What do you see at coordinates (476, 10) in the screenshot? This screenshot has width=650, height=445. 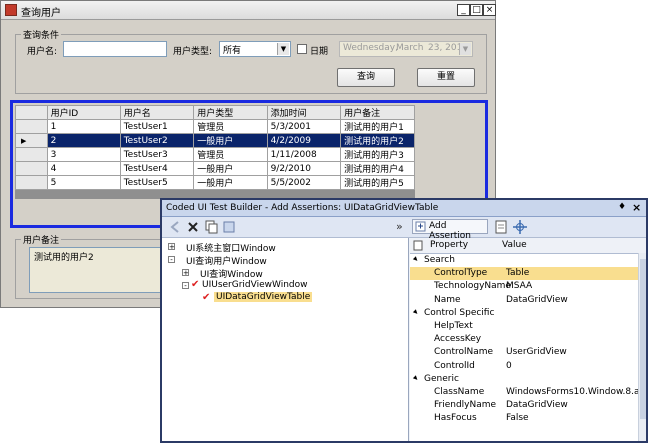 I see `maximize-button: □` at bounding box center [476, 10].